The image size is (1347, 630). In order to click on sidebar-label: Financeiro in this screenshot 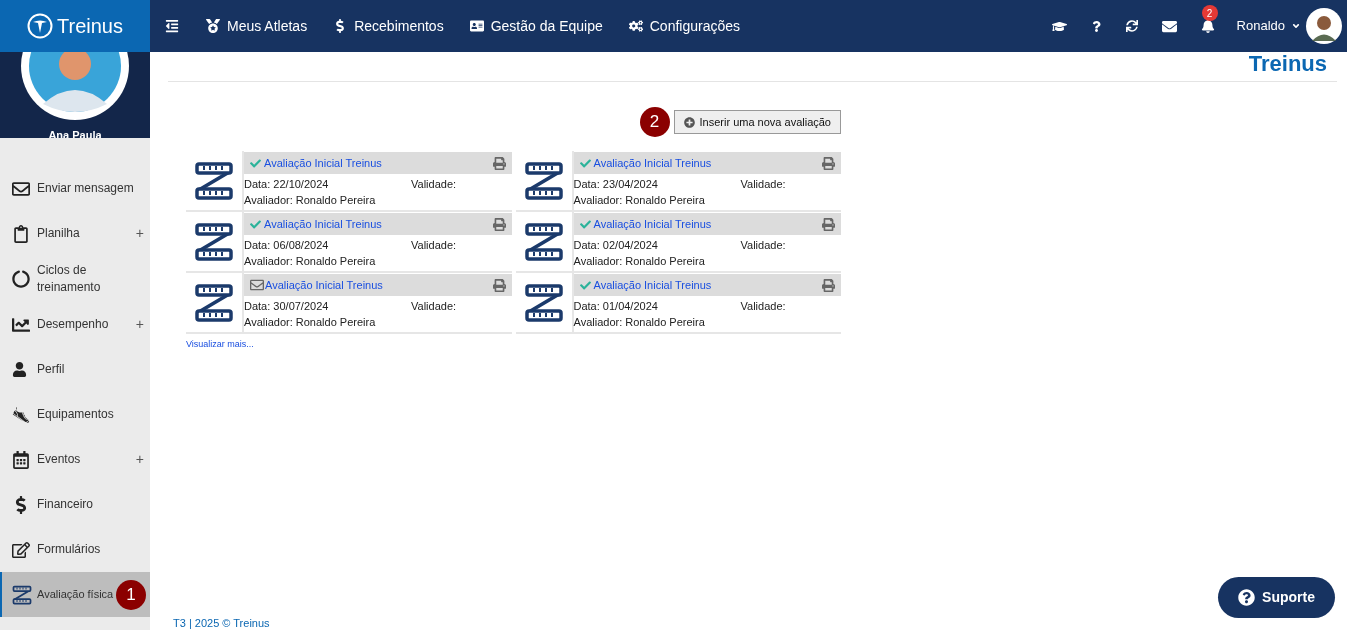, I will do `click(66, 504)`.